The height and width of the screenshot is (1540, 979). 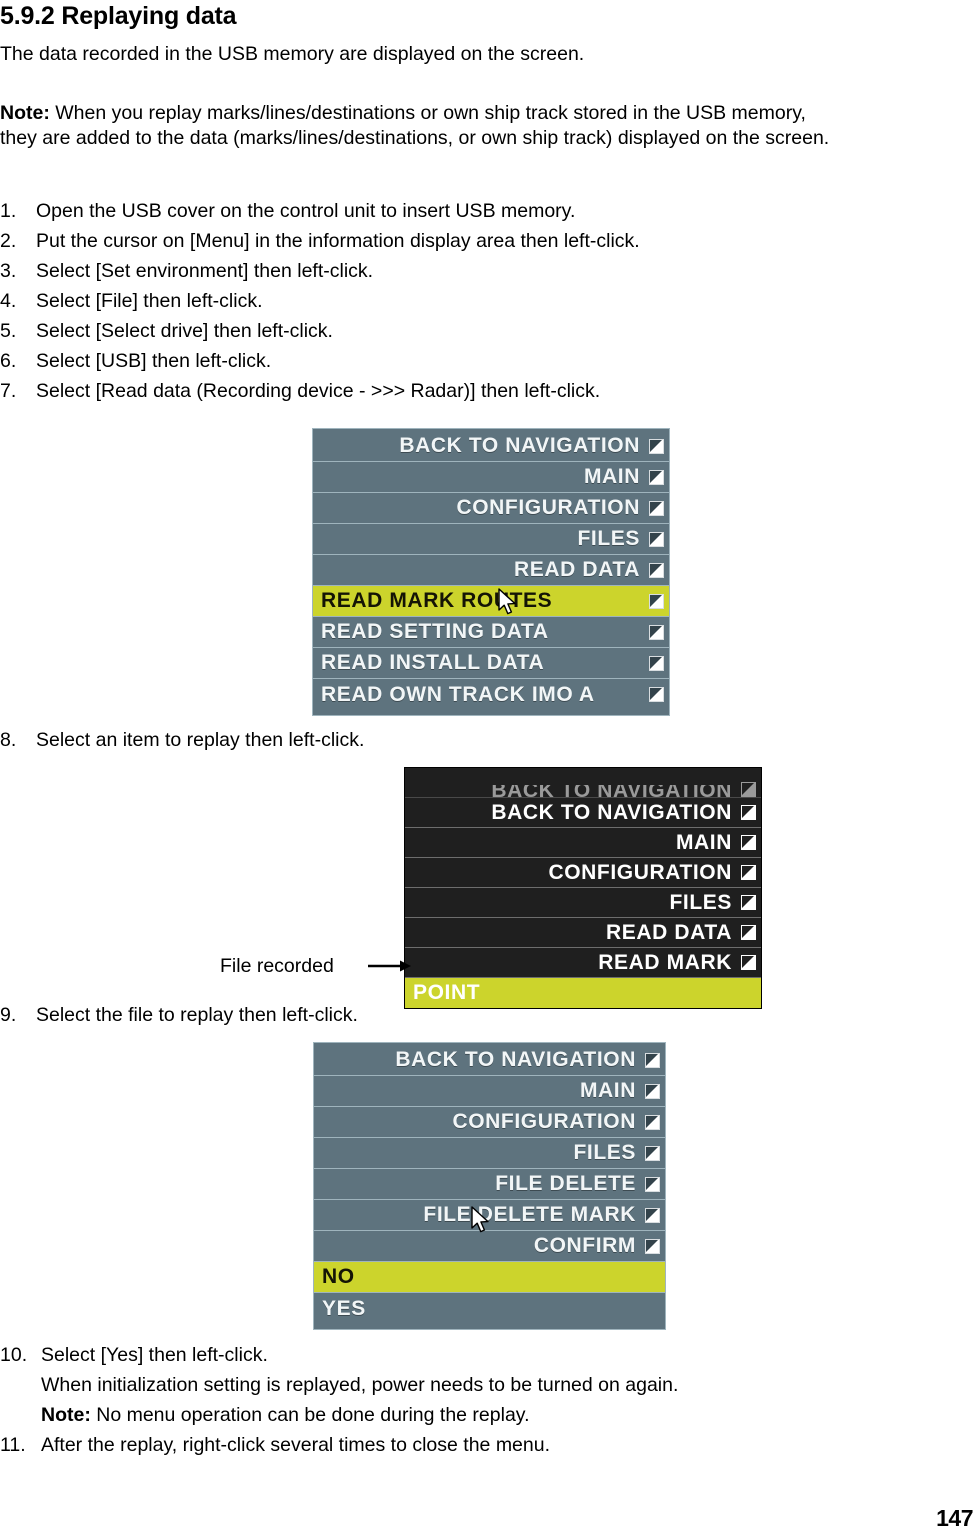 I want to click on menu-item-read-install-data: READ INSTALL DATA, so click(x=491, y=663).